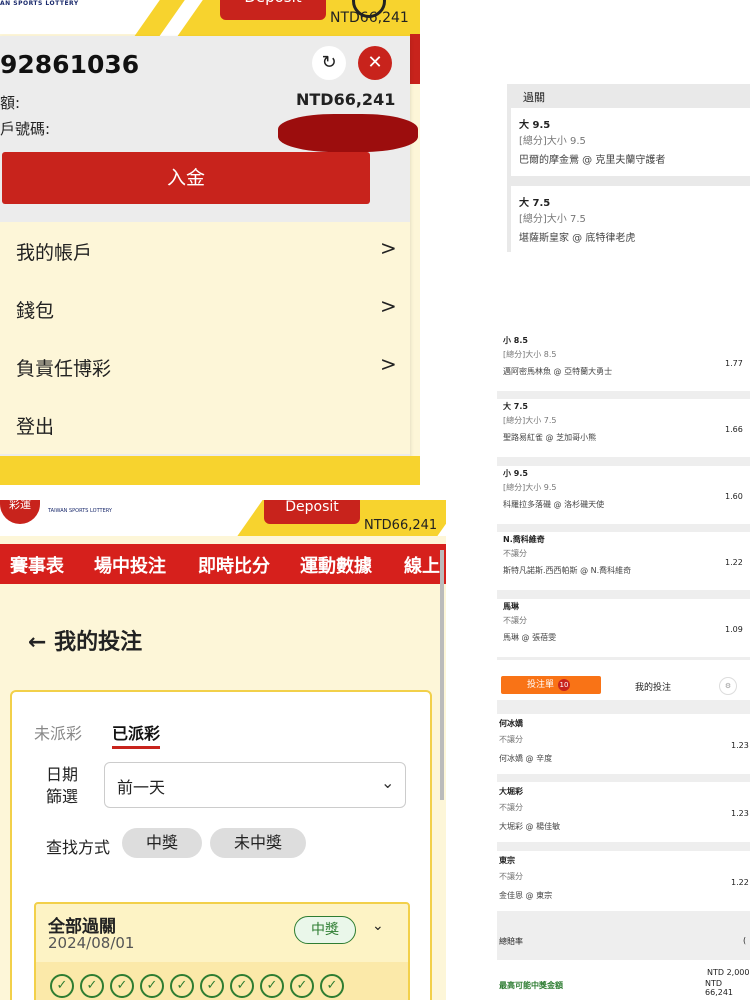  Describe the element at coordinates (136, 732) in the screenshot. I see `tab-settled: 已派彩` at that location.